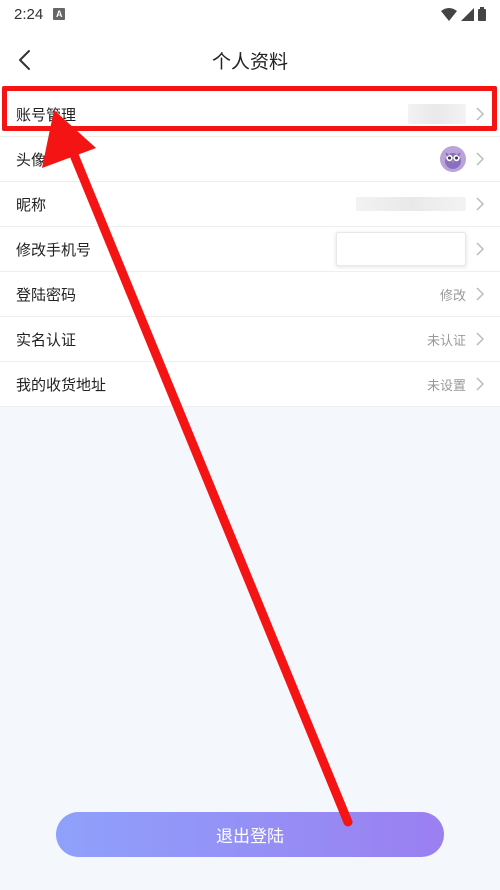  What do you see at coordinates (46, 294) in the screenshot?
I see `row-label: 登陆密码` at bounding box center [46, 294].